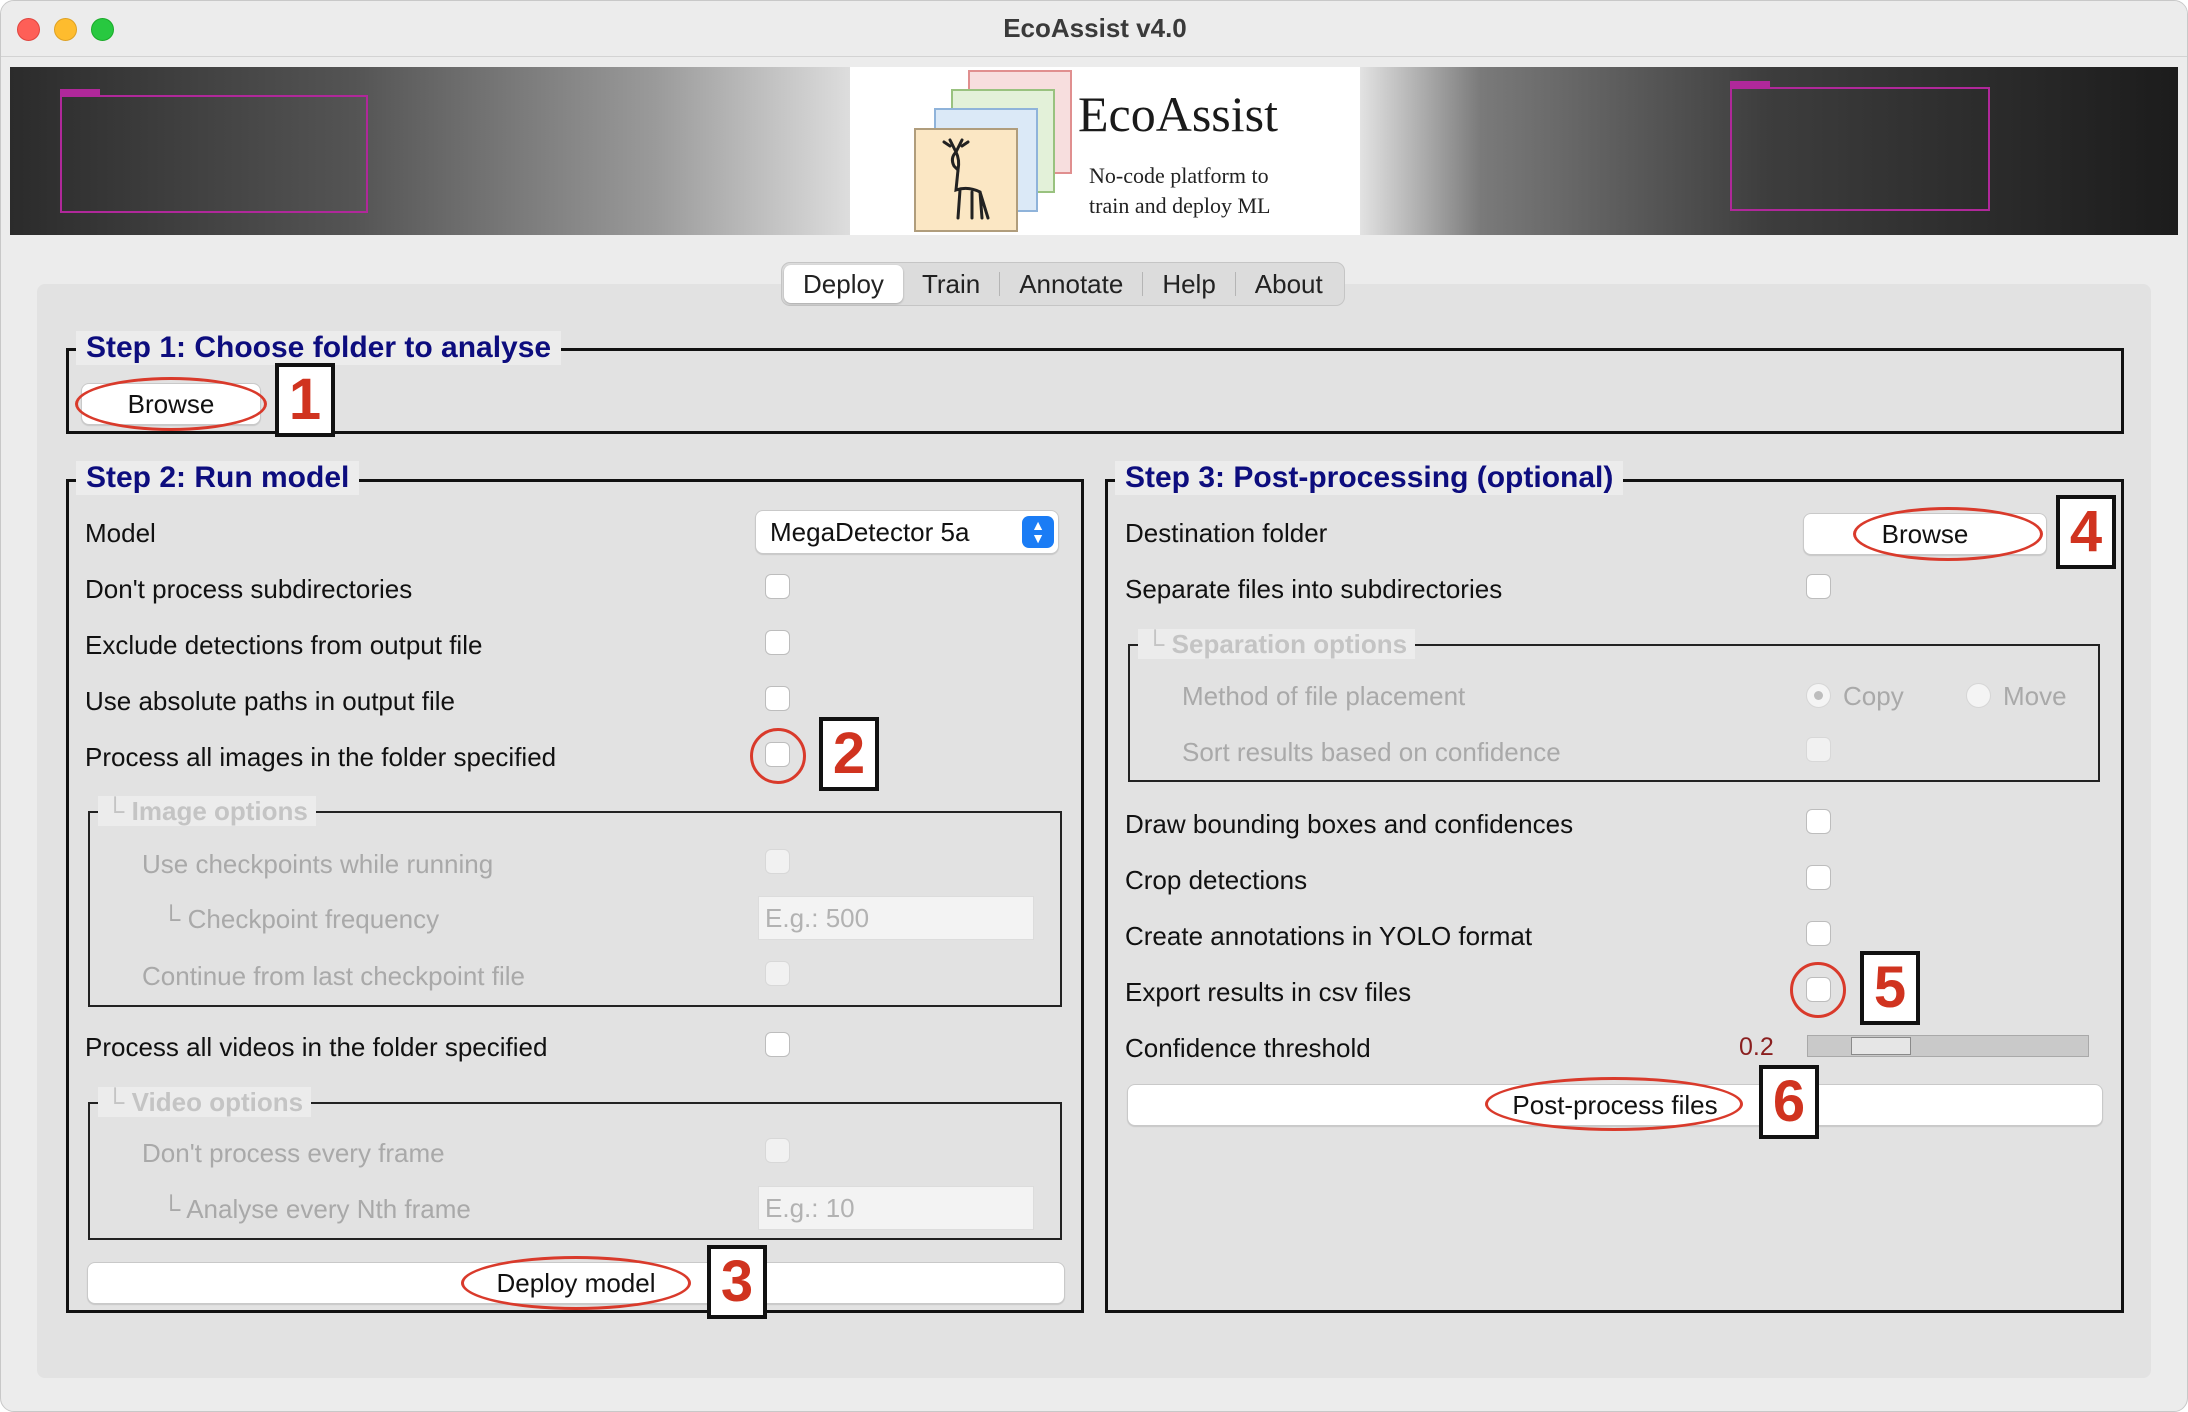 The image size is (2188, 1412). What do you see at coordinates (1818, 877) in the screenshot?
I see `crop-detections-checkbox` at bounding box center [1818, 877].